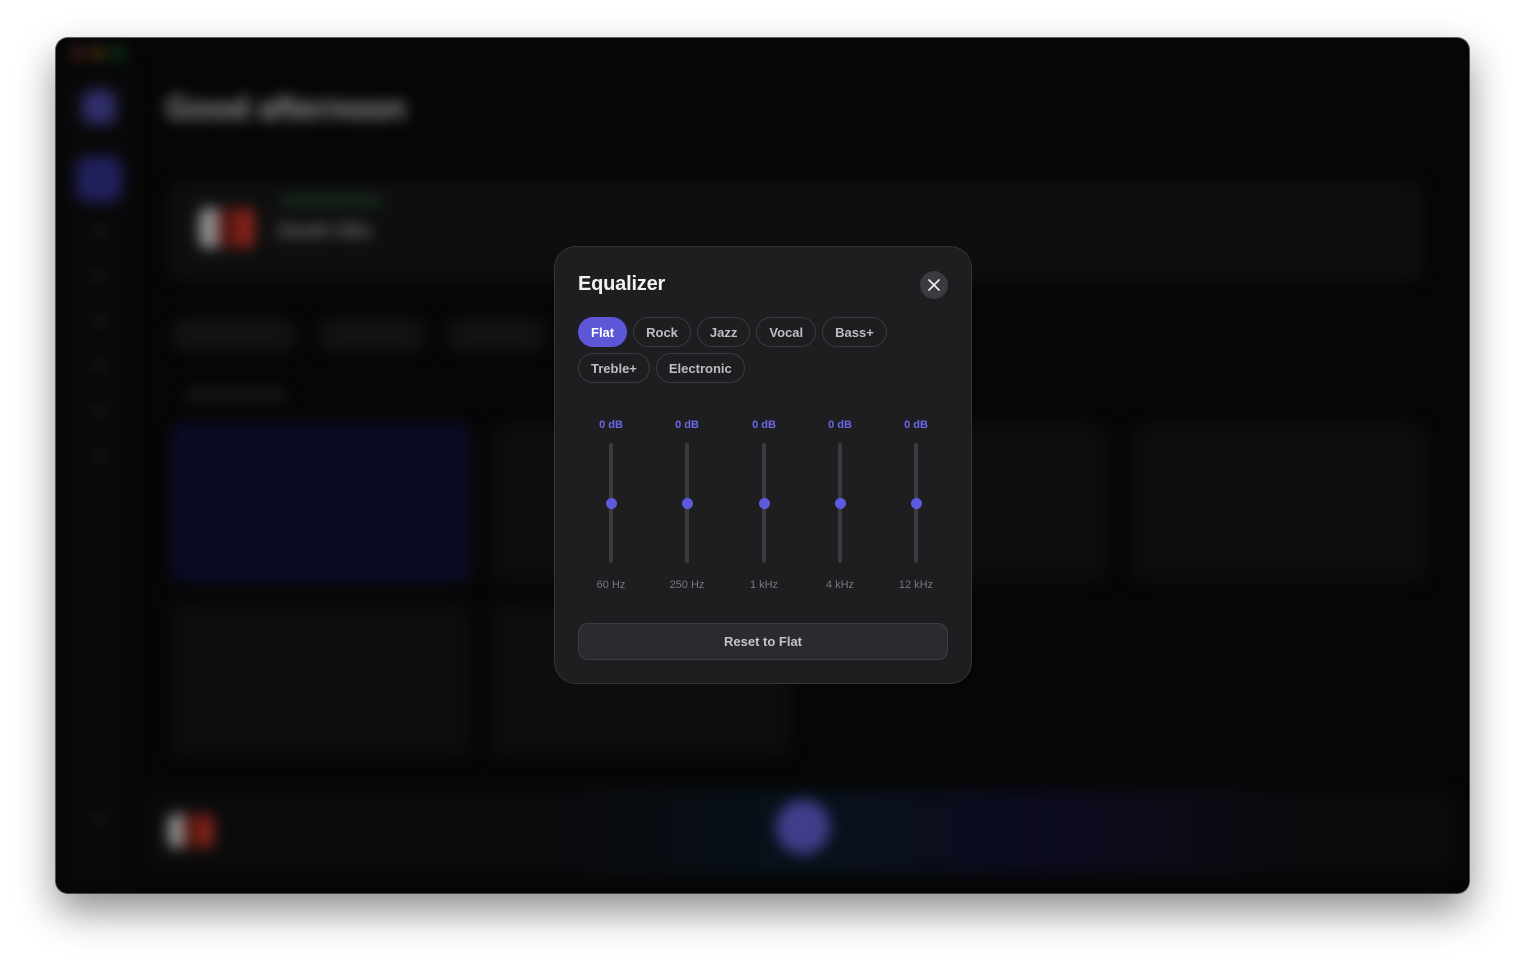 The height and width of the screenshot is (967, 1525). What do you see at coordinates (614, 368) in the screenshot?
I see `preset-treble-boost: Treble+` at bounding box center [614, 368].